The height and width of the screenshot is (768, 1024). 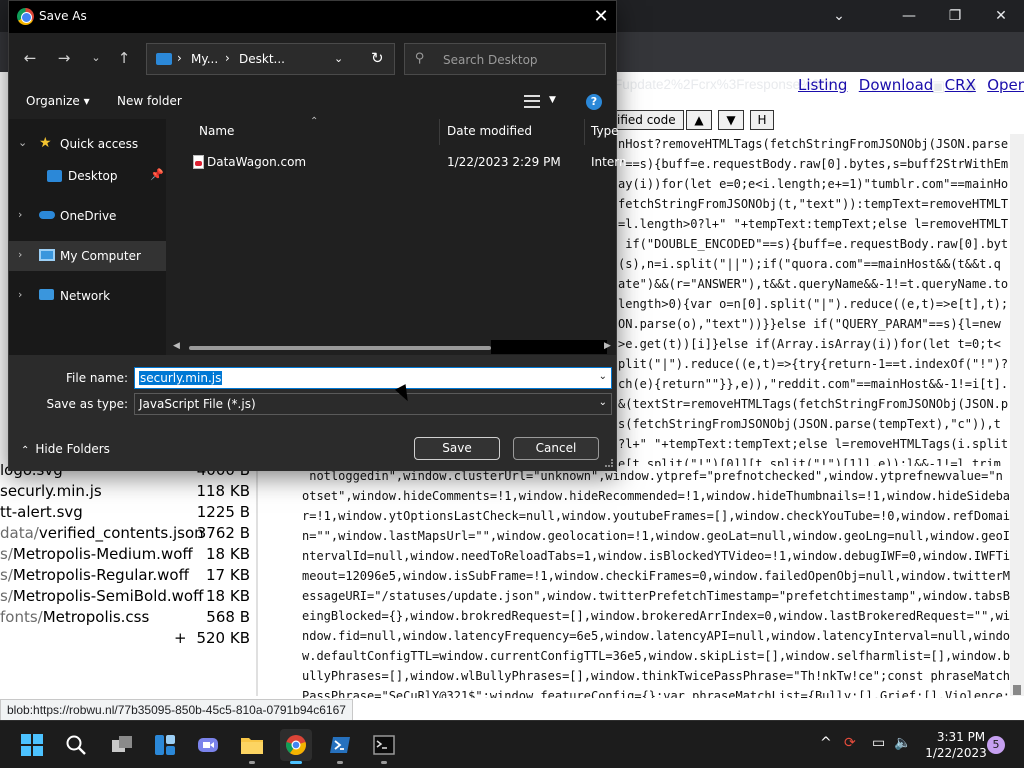 I want to click on recent-locations-chevron-icon: ⌄, so click(x=96, y=58).